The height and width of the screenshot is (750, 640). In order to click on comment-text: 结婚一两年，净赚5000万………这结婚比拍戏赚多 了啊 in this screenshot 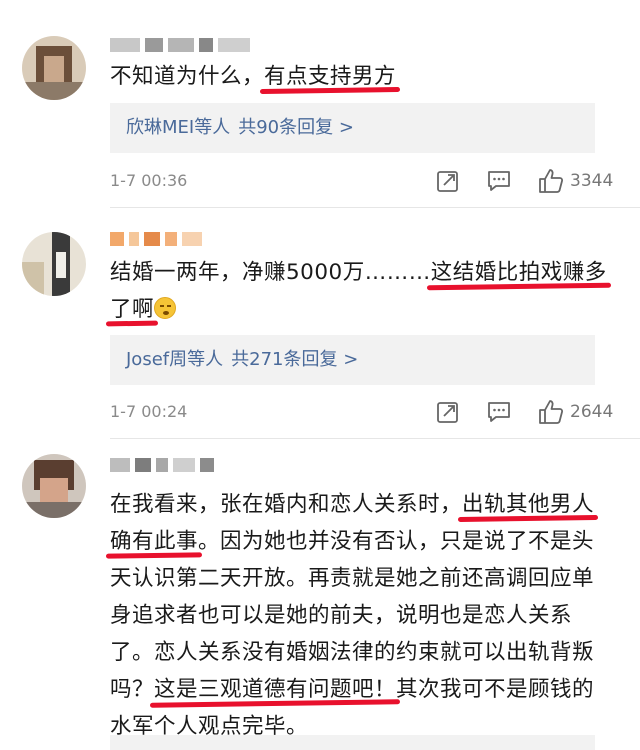, I will do `click(358, 291)`.